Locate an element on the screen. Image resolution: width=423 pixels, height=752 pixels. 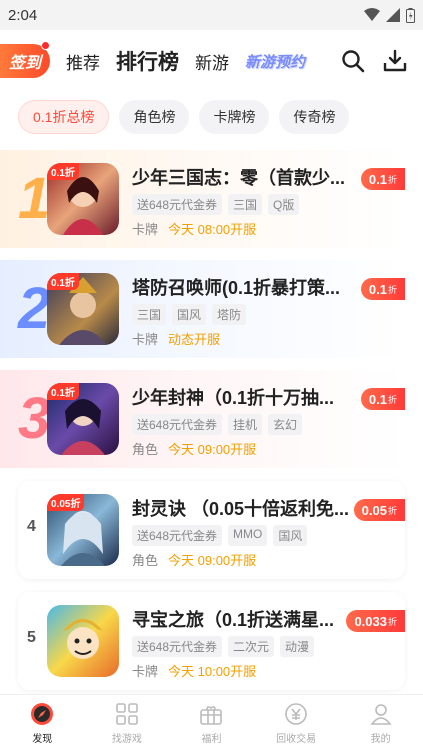
discount-value: 0.05 is located at coordinates (374, 510).